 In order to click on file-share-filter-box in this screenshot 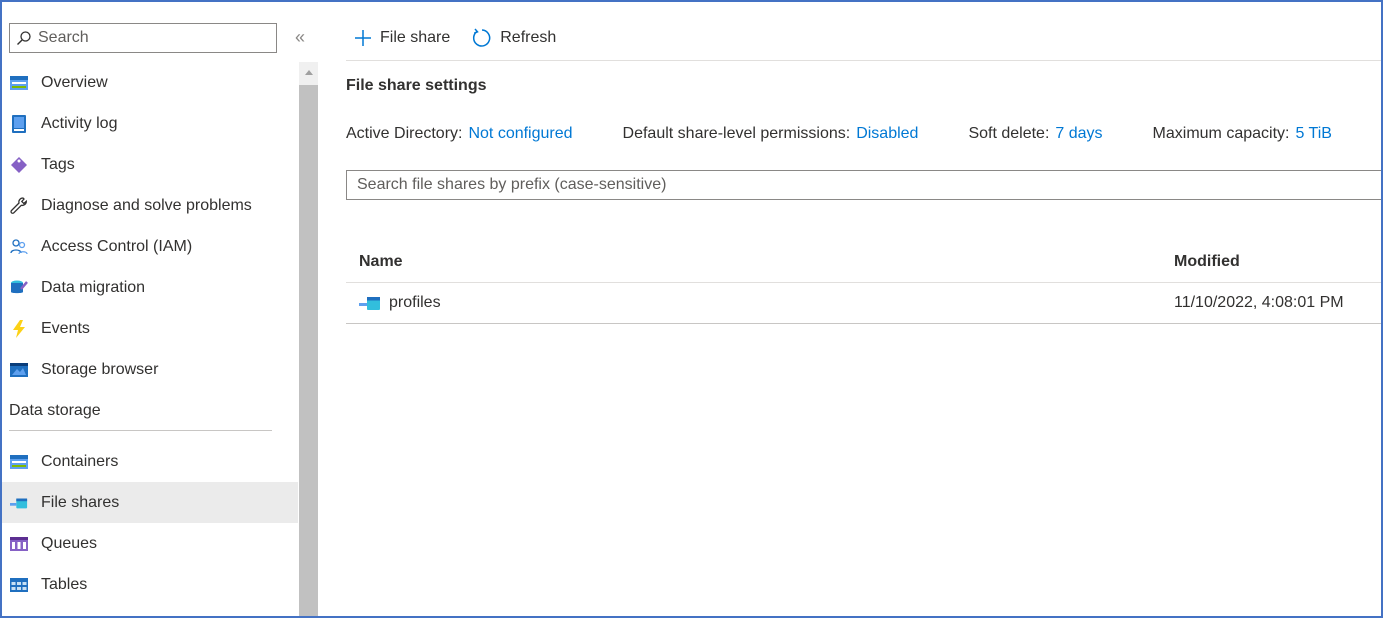, I will do `click(863, 185)`.